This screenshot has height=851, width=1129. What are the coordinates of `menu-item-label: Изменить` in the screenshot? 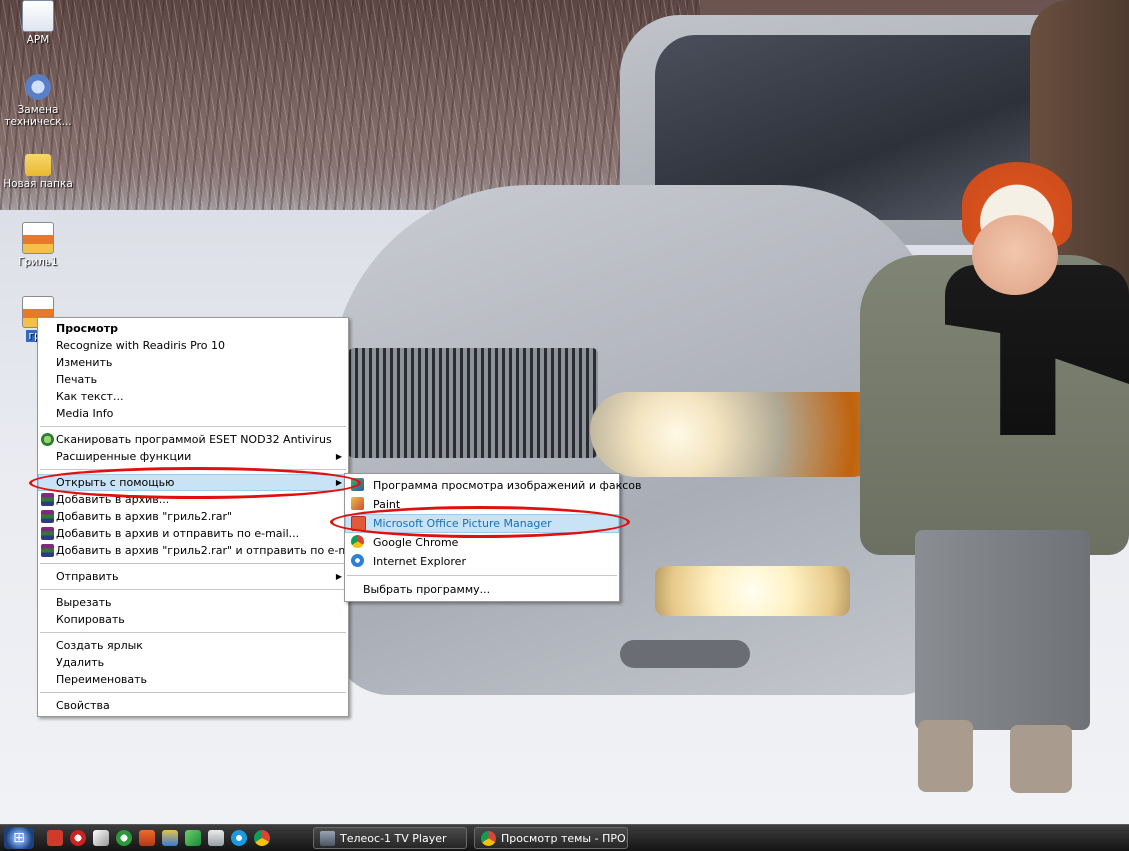 It's located at (84, 362).